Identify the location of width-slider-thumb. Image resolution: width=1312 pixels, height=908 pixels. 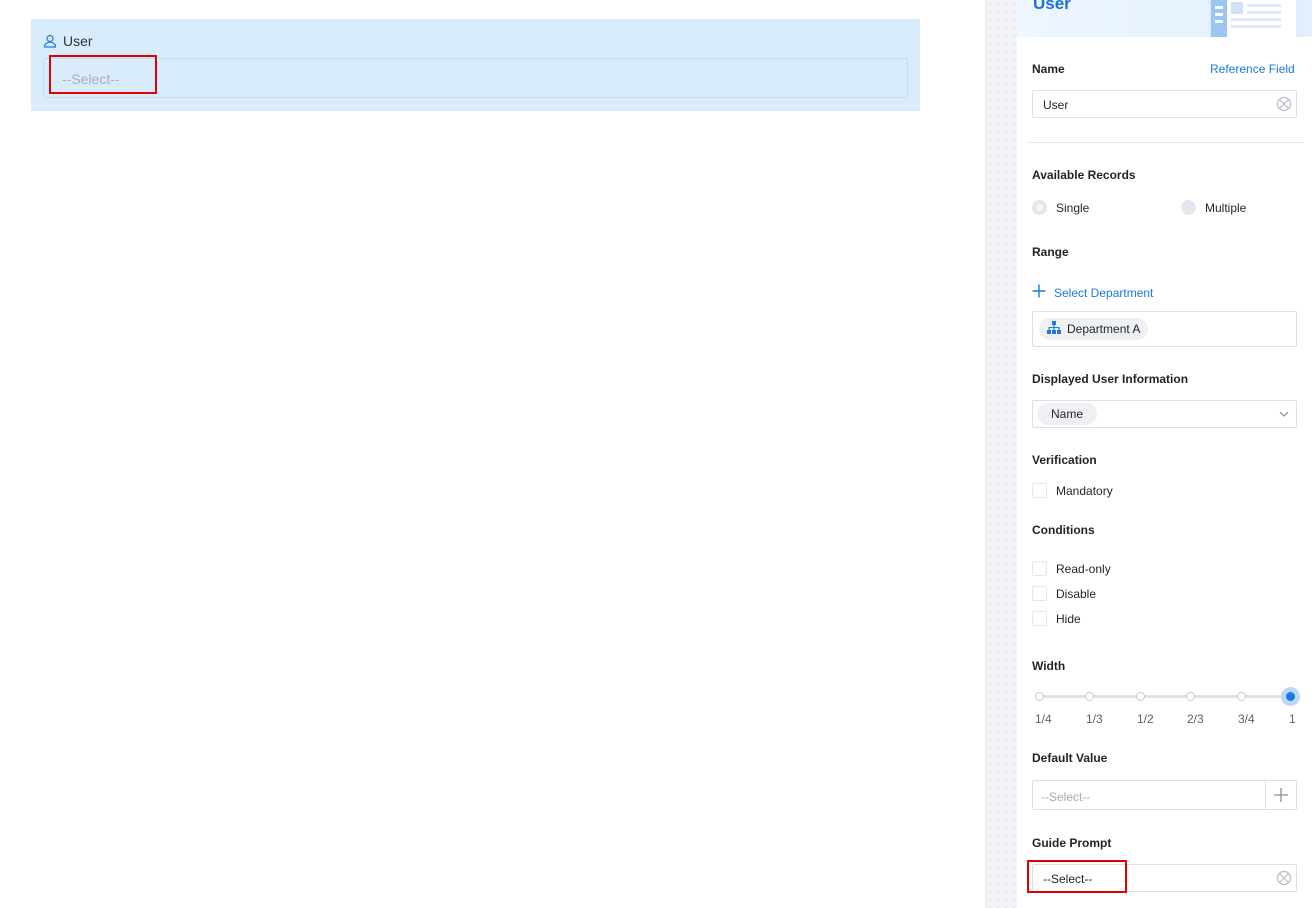
(1290, 696).